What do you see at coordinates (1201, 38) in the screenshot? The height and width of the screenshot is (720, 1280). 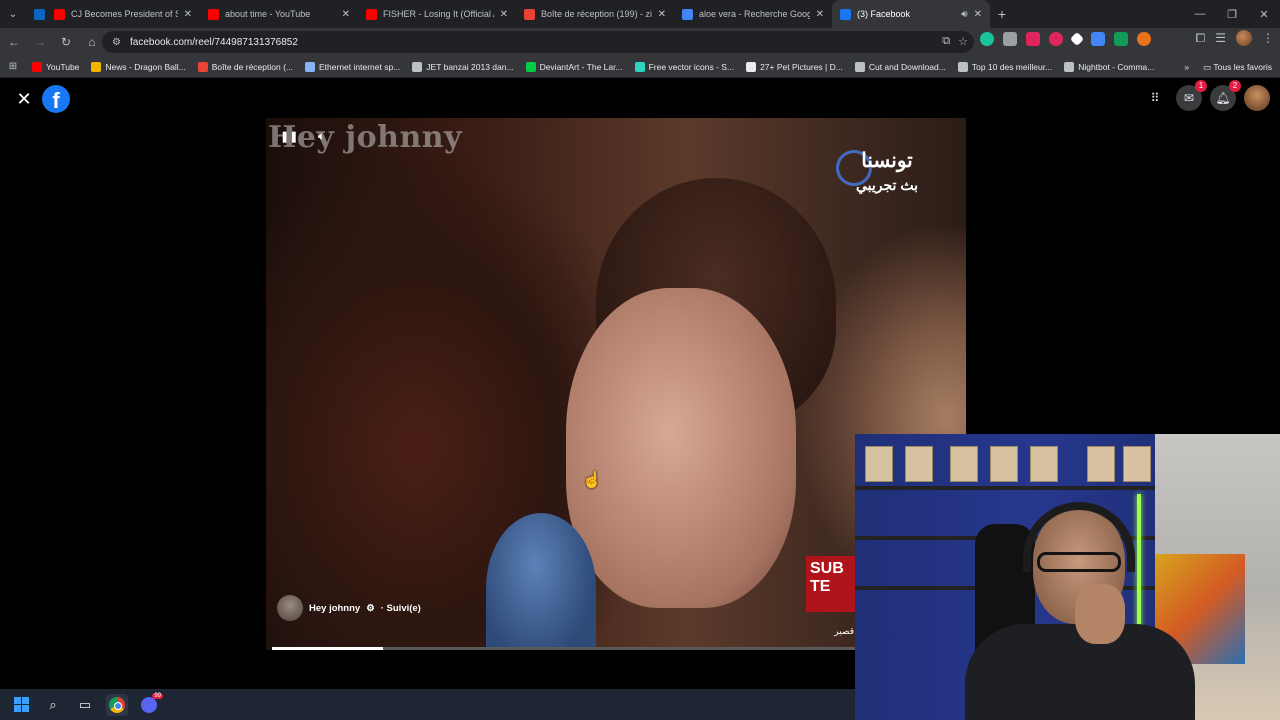 I see `extensions-puzzle-icon: ⧠` at bounding box center [1201, 38].